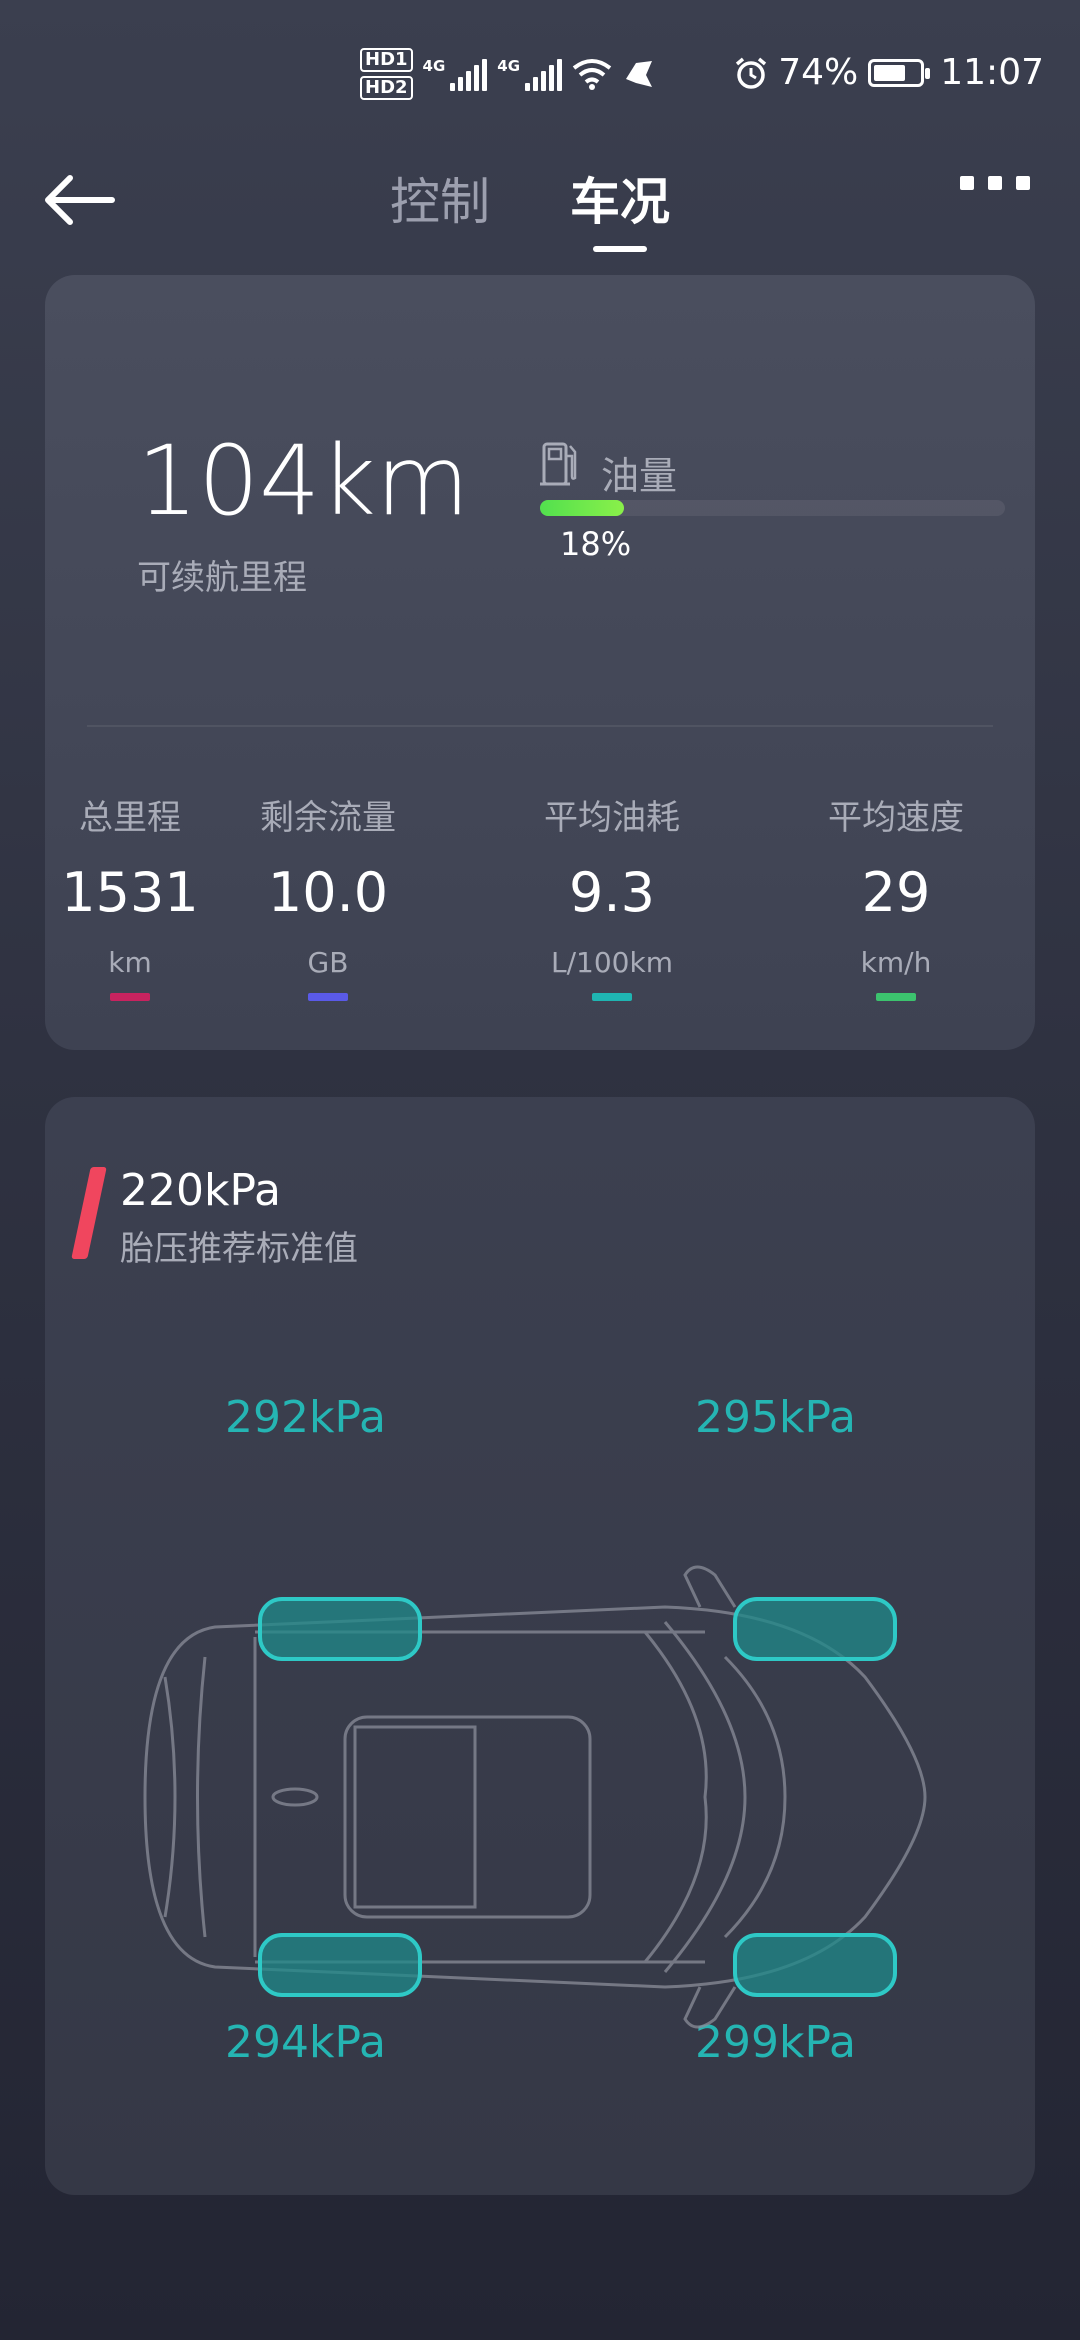  Describe the element at coordinates (130, 818) in the screenshot. I see `stat-title: 总里程` at that location.